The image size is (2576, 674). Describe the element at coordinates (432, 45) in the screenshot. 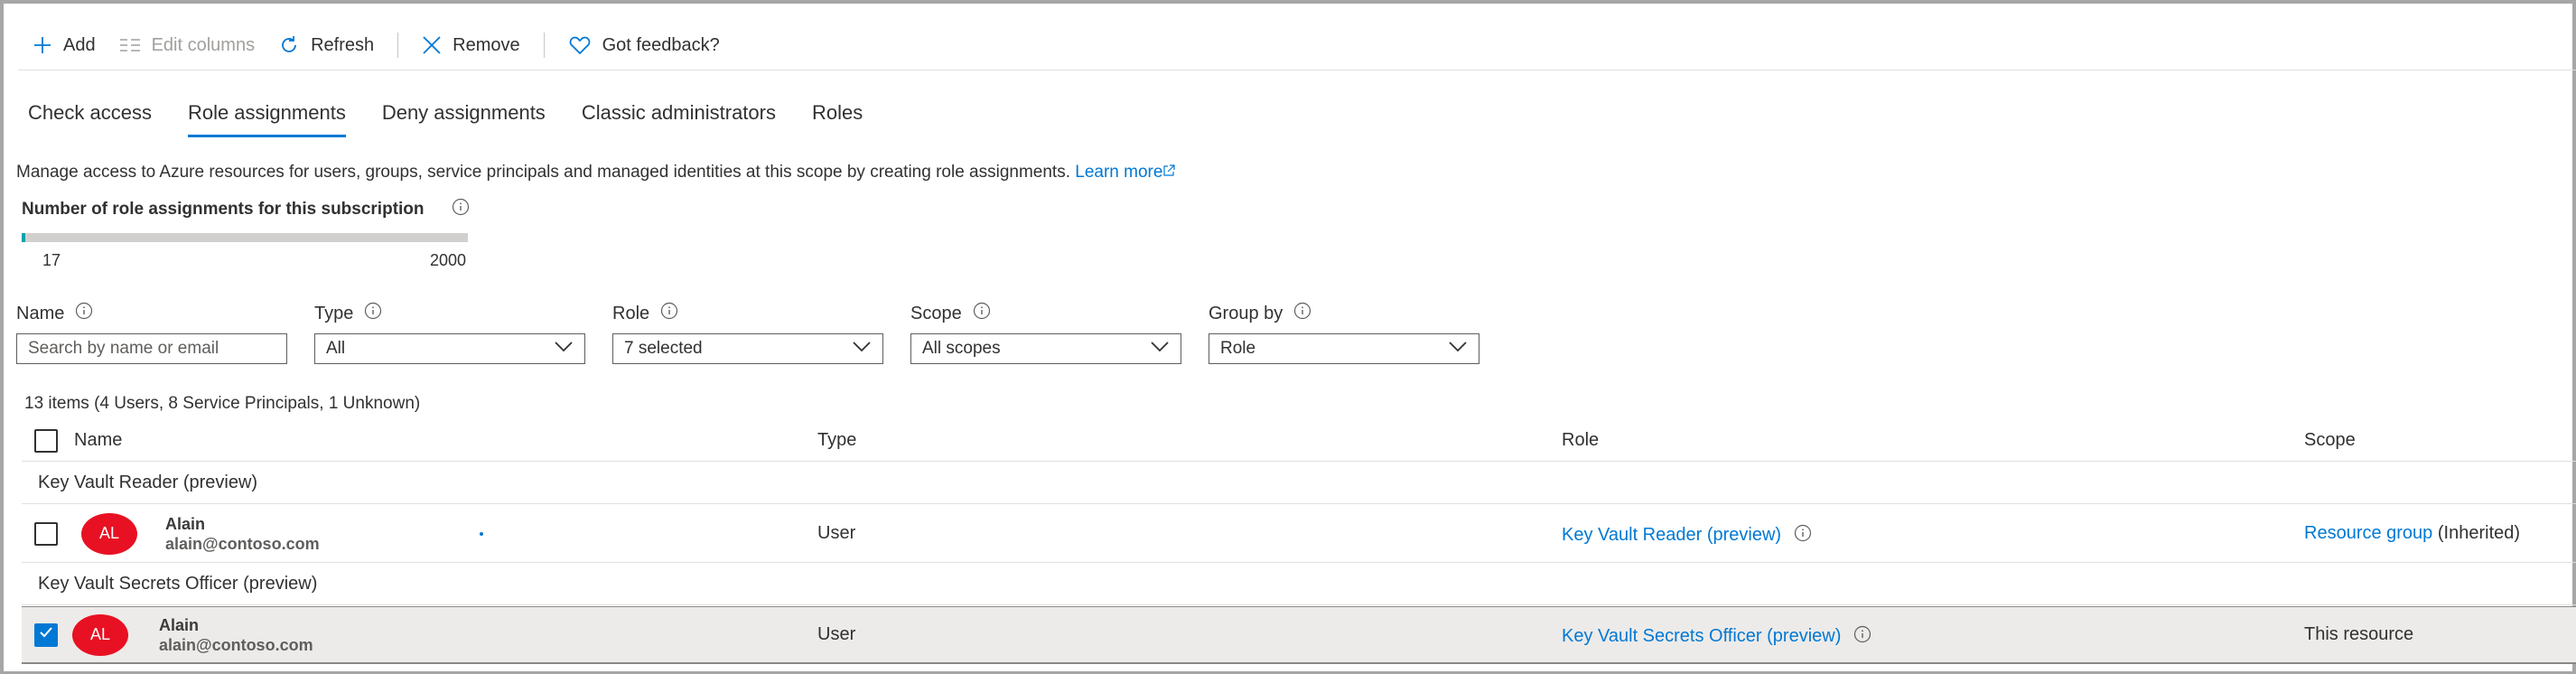

I see `close-icon` at that location.